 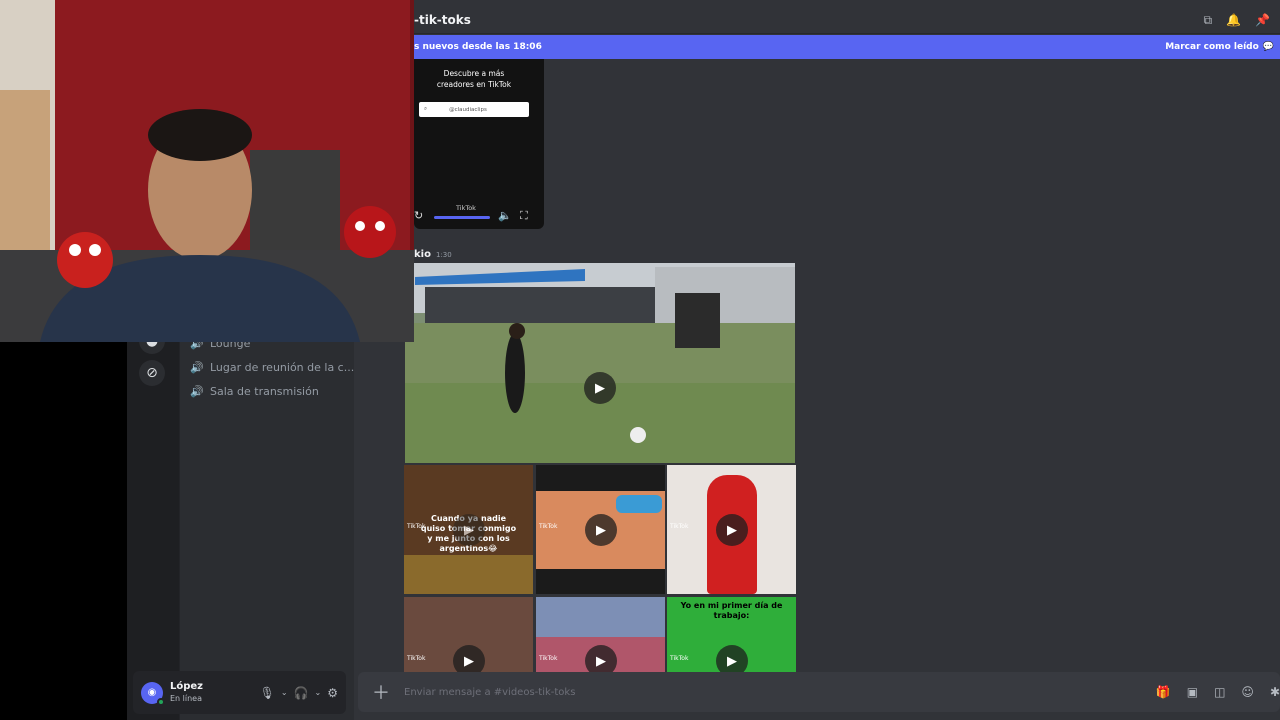 I want to click on search-value: @claudiaclips, so click(x=468, y=109).